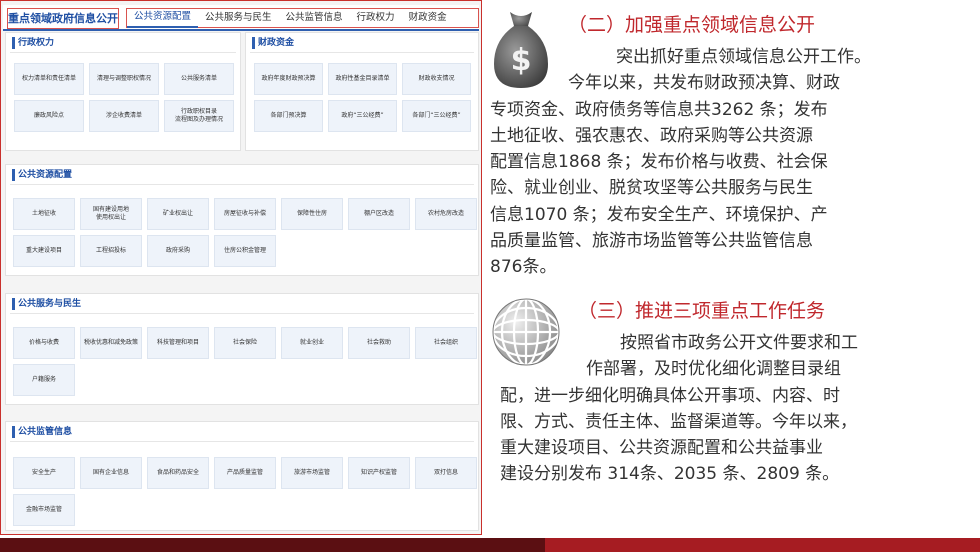 The image size is (980, 552). What do you see at coordinates (670, 474) in the screenshot?
I see `text-line: 建设分别发布 314条、2035 条、2809 条。` at bounding box center [670, 474].